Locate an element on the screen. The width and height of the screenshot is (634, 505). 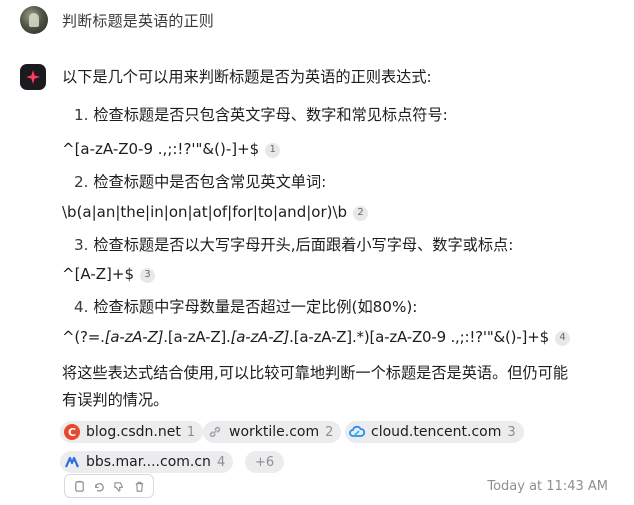
list-item-4: 4. 检查标题中字母数量是否超过一定比例(如80%): is located at coordinates (246, 307).